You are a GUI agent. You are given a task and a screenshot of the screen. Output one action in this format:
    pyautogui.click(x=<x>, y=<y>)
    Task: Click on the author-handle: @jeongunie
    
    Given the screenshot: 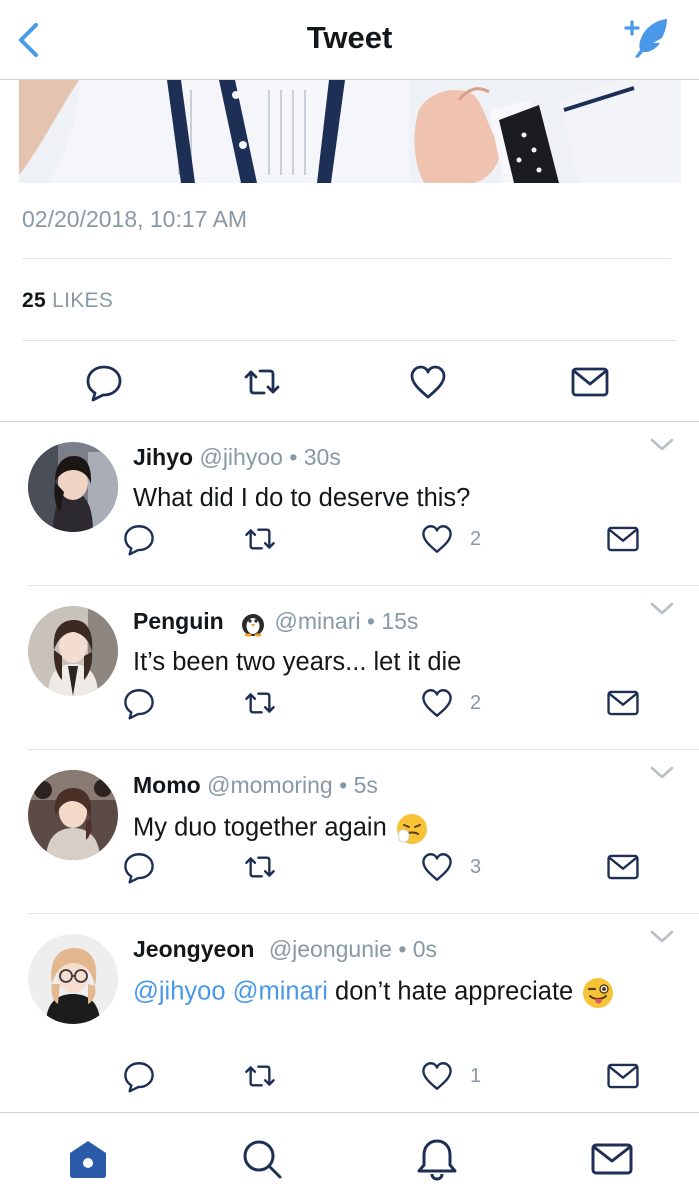 What is the action you would take?
    pyautogui.click(x=330, y=949)
    